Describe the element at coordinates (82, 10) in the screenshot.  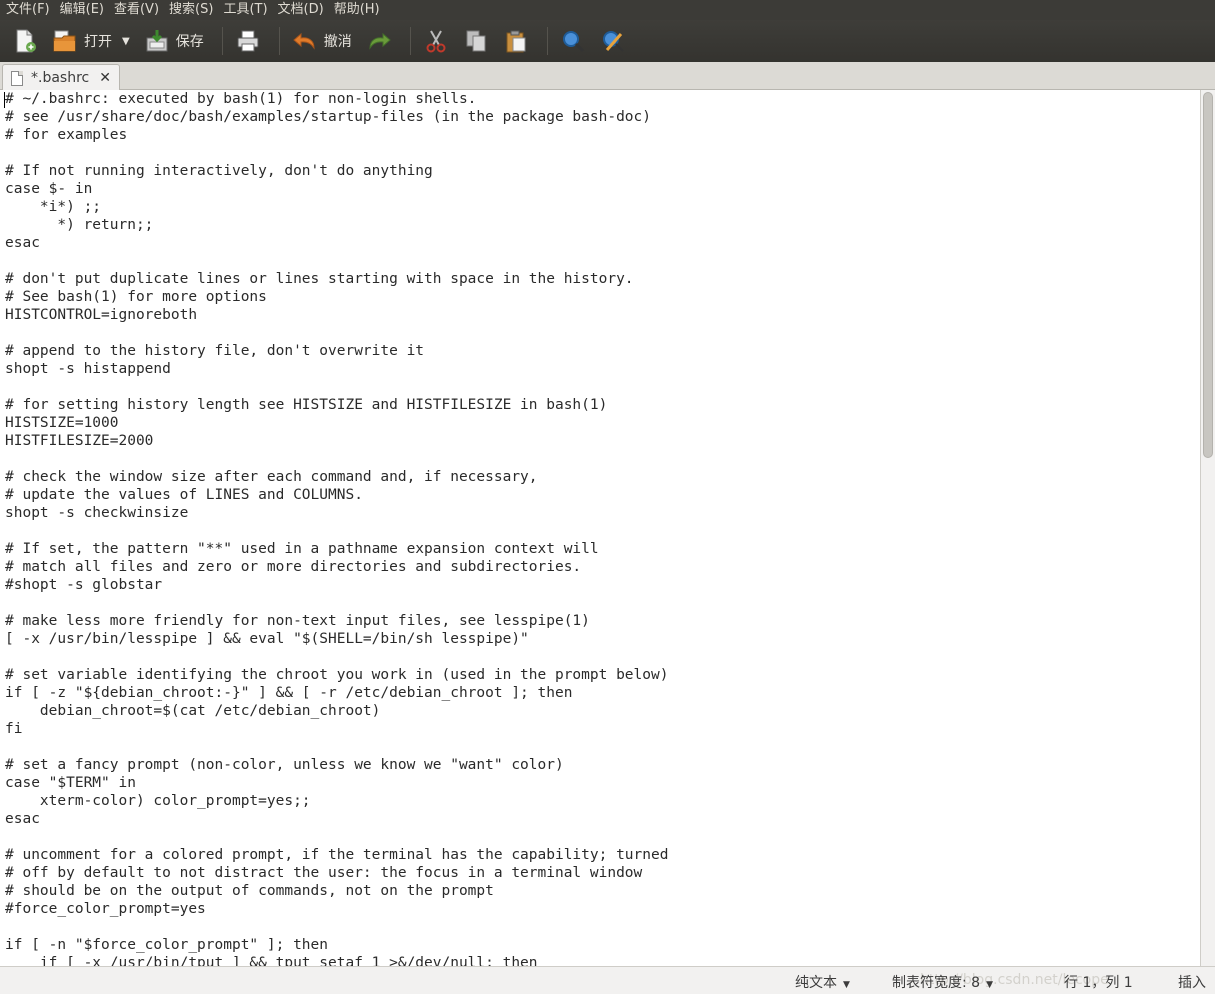
I see `menu-edit: 编辑(E)` at that location.